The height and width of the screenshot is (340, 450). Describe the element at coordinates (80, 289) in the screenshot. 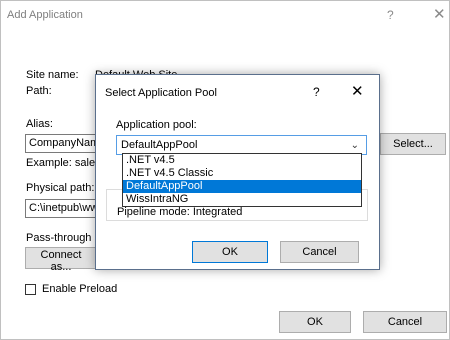

I see `enable-preload-label: Enable Preload` at that location.